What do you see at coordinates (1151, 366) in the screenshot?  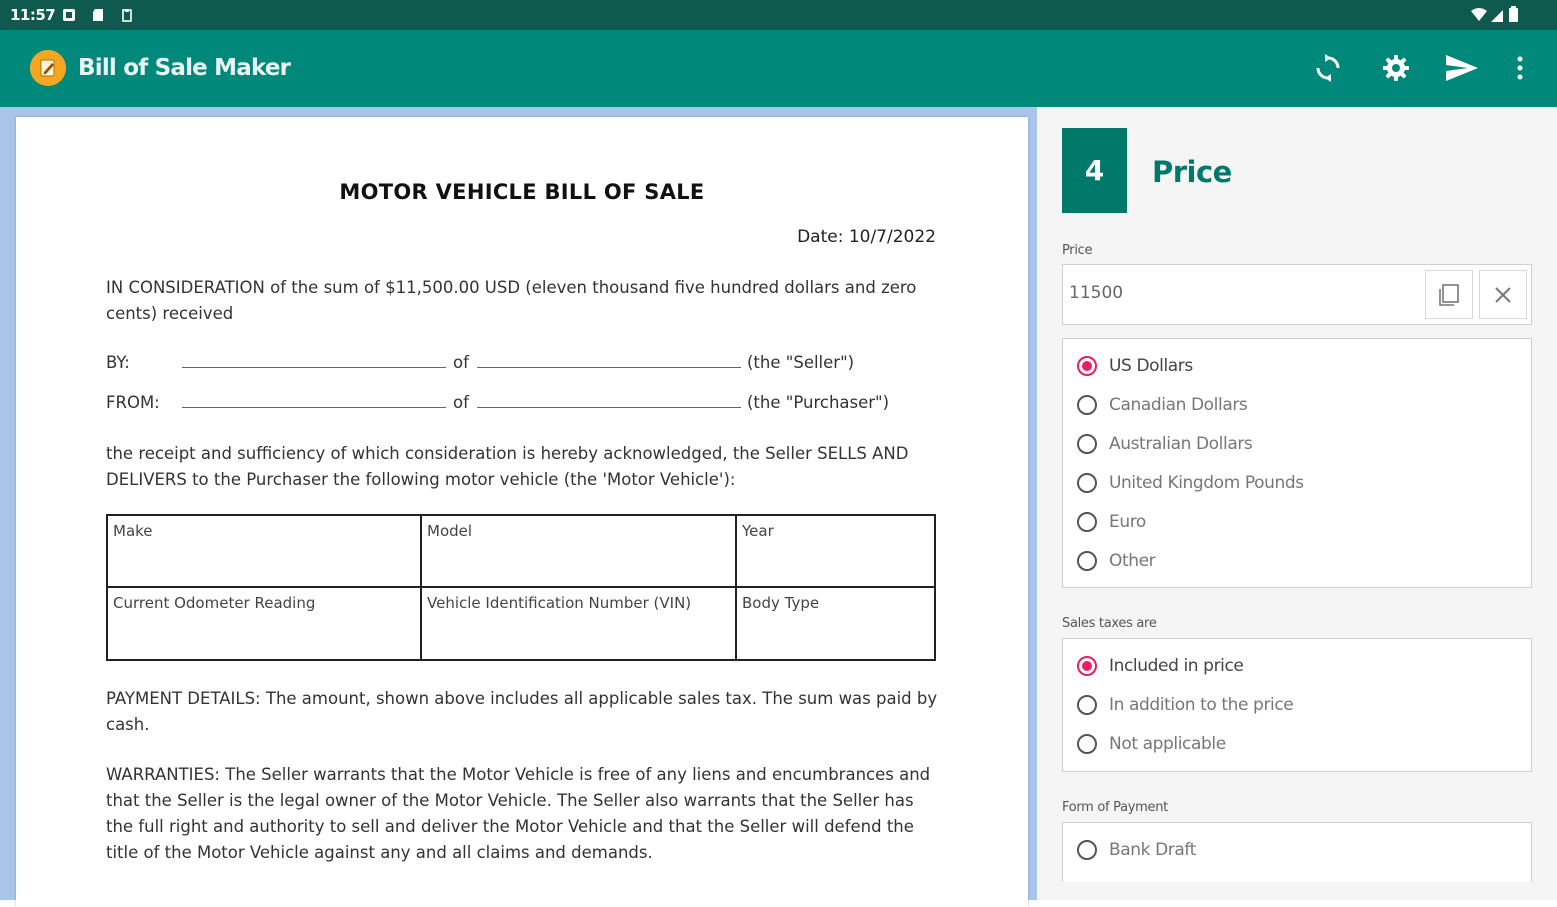 I see `radio-label: US Dollars` at bounding box center [1151, 366].